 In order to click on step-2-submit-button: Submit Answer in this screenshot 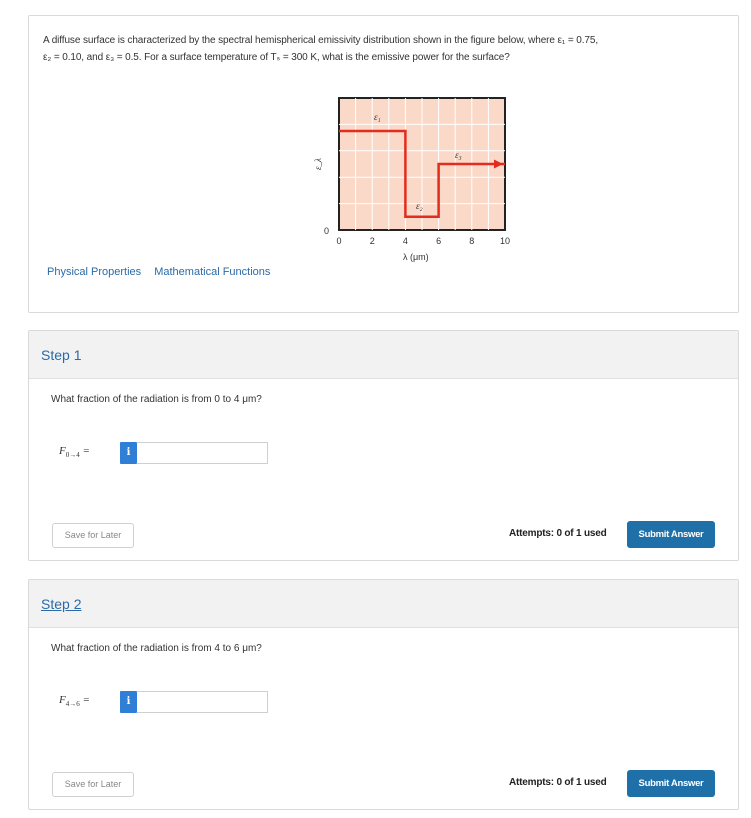, I will do `click(671, 783)`.